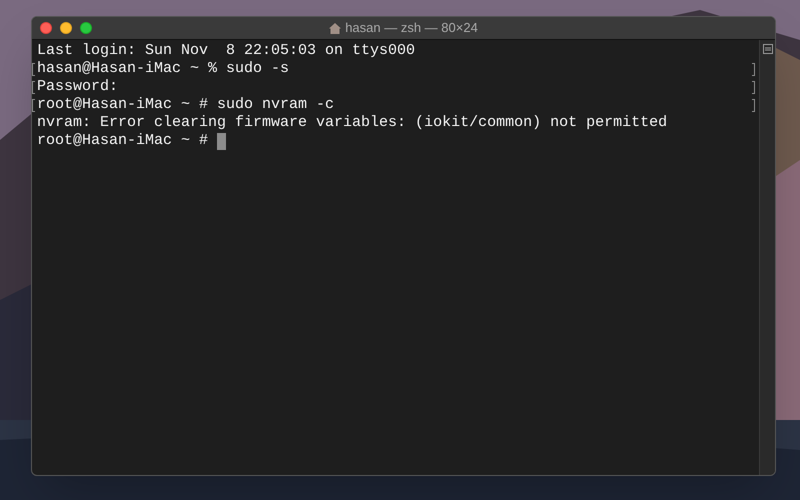  What do you see at coordinates (46, 28) in the screenshot?
I see `close-button` at bounding box center [46, 28].